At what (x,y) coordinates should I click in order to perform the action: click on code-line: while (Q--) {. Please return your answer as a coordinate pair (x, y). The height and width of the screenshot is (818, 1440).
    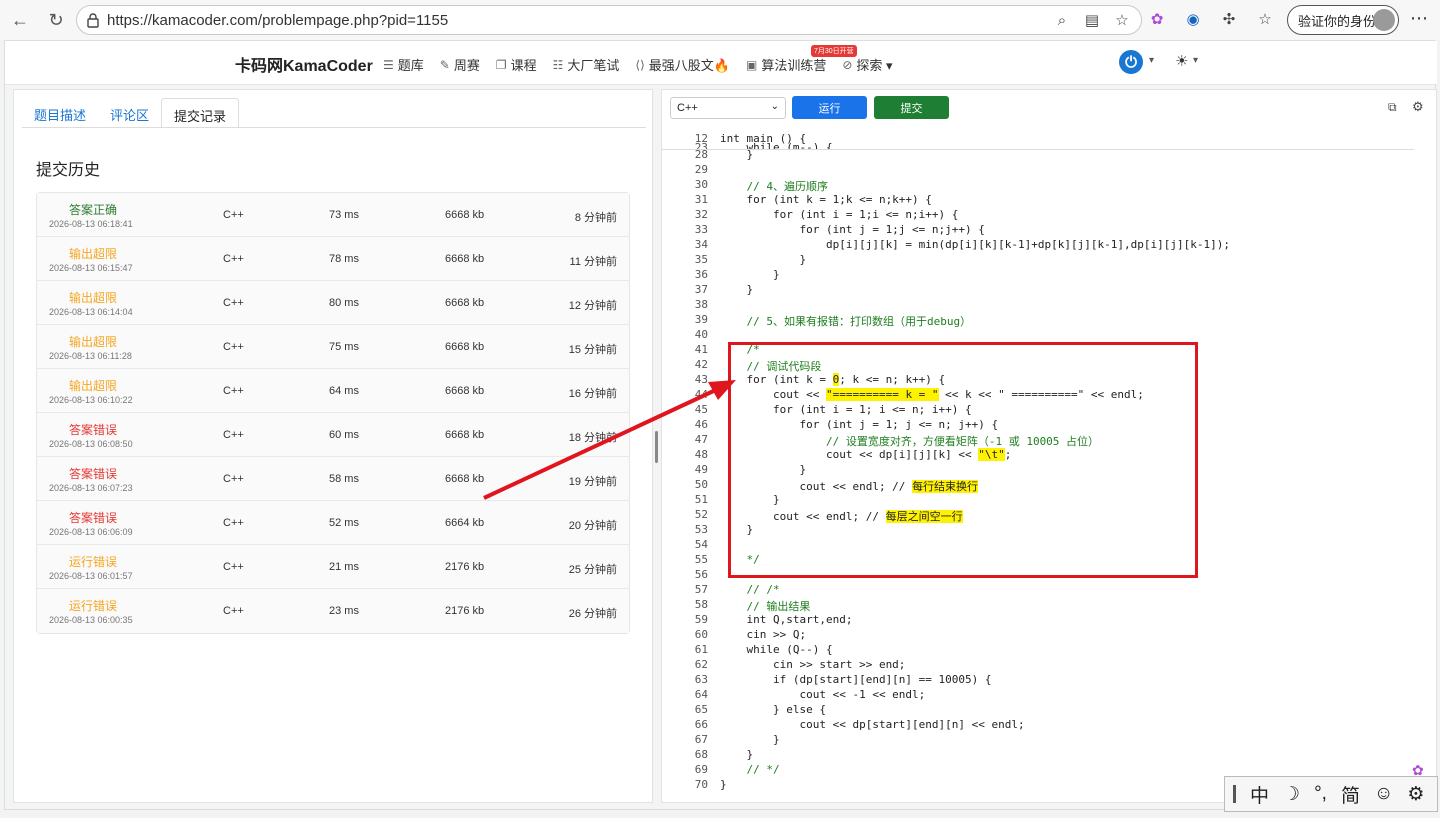
    Looking at the image, I should click on (776, 649).